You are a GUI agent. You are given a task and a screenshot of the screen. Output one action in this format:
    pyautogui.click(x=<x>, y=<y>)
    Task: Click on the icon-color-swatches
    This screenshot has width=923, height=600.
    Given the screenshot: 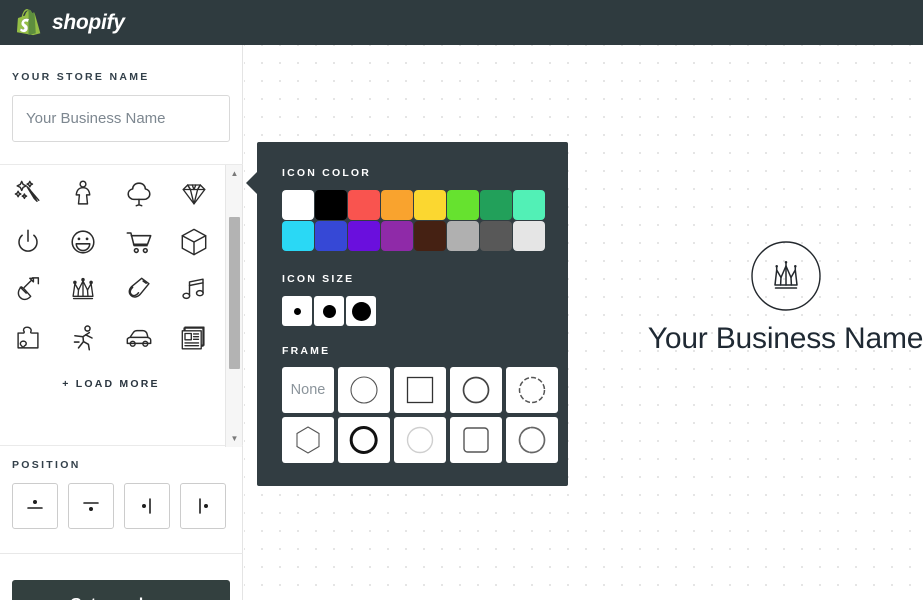 What is the action you would take?
    pyautogui.click(x=425, y=220)
    